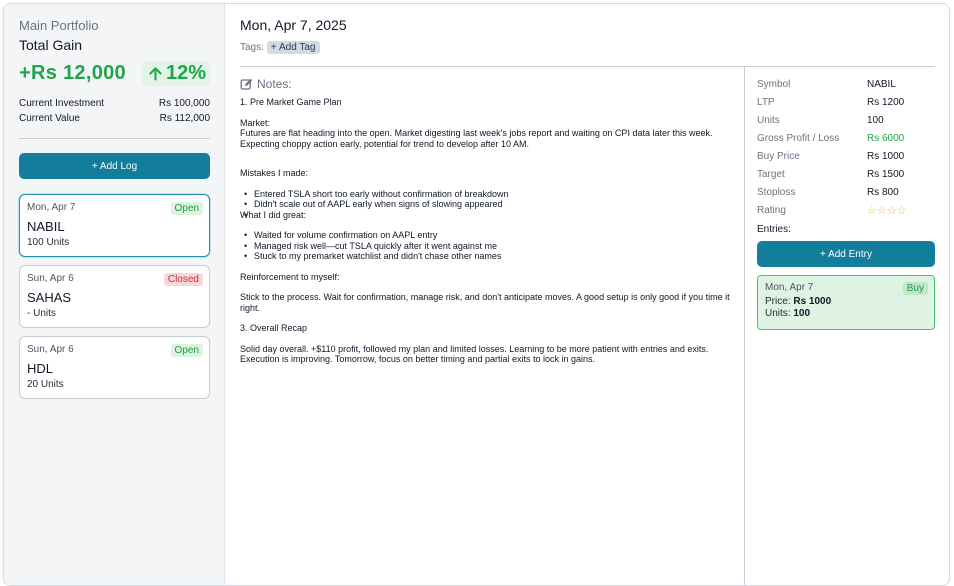 The height and width of the screenshot is (586, 954). I want to click on detail-row-gross-pl: Gross Profit / Loss Rs 6000, so click(846, 138).